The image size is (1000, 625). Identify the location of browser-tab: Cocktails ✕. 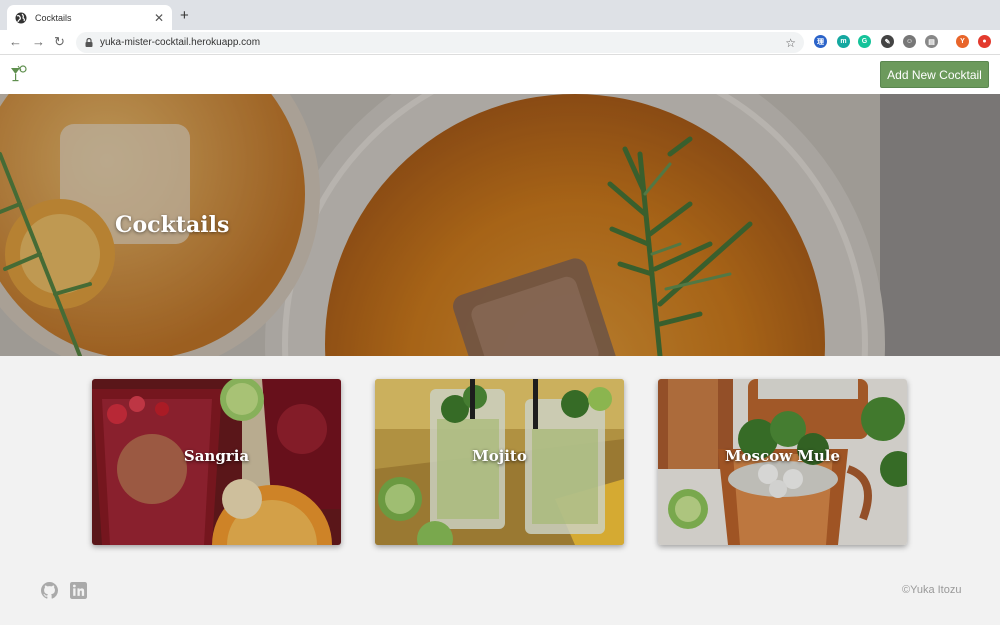
(89, 17).